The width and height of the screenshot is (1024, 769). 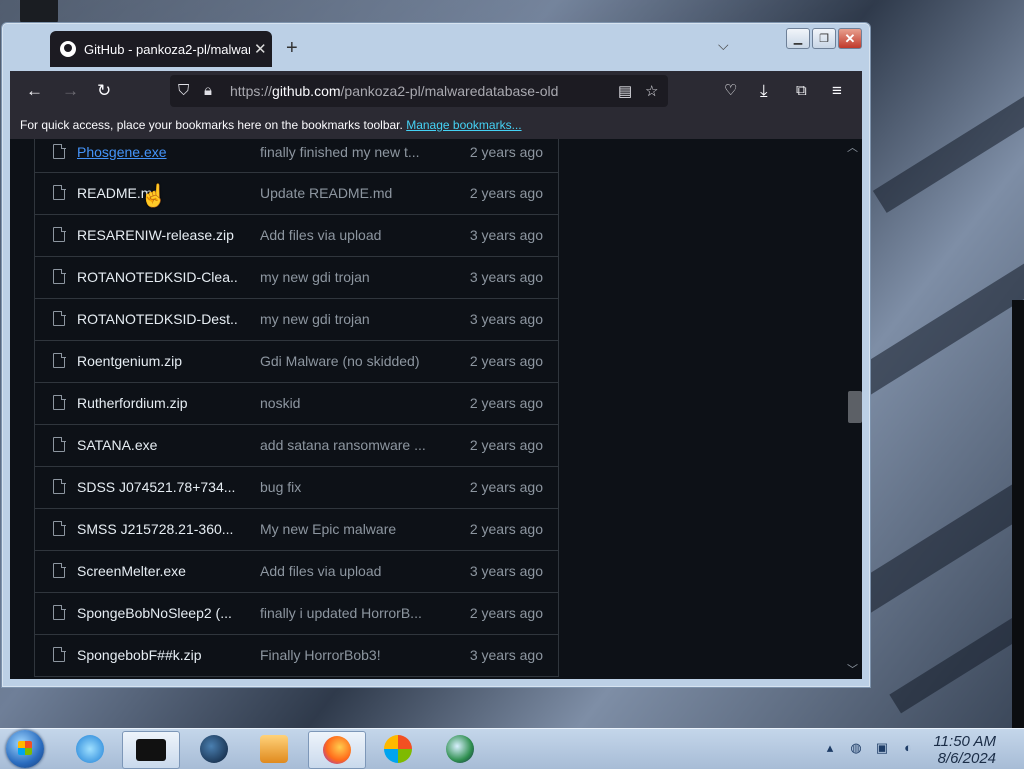 What do you see at coordinates (852, 147) in the screenshot?
I see `scroll-up-icon: ︿` at bounding box center [852, 147].